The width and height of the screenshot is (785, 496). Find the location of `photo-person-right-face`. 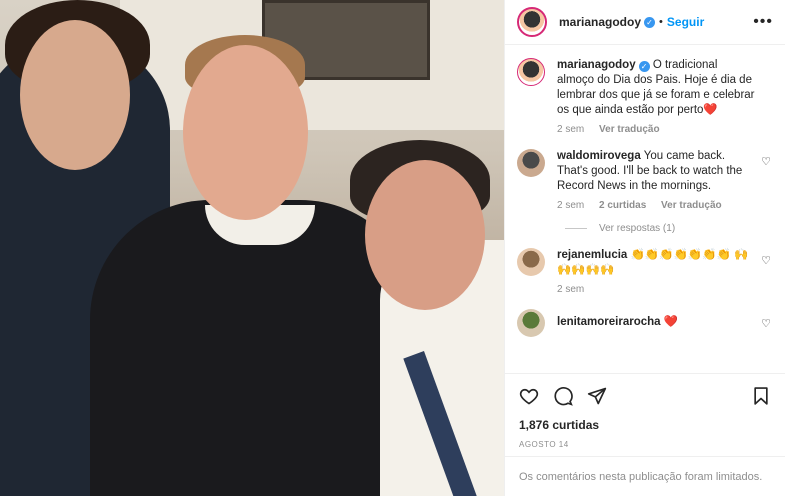

photo-person-right-face is located at coordinates (425, 235).